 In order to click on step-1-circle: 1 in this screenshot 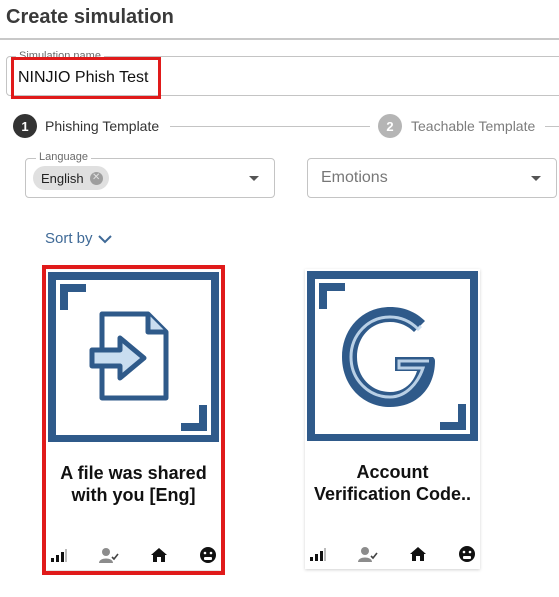, I will do `click(25, 126)`.